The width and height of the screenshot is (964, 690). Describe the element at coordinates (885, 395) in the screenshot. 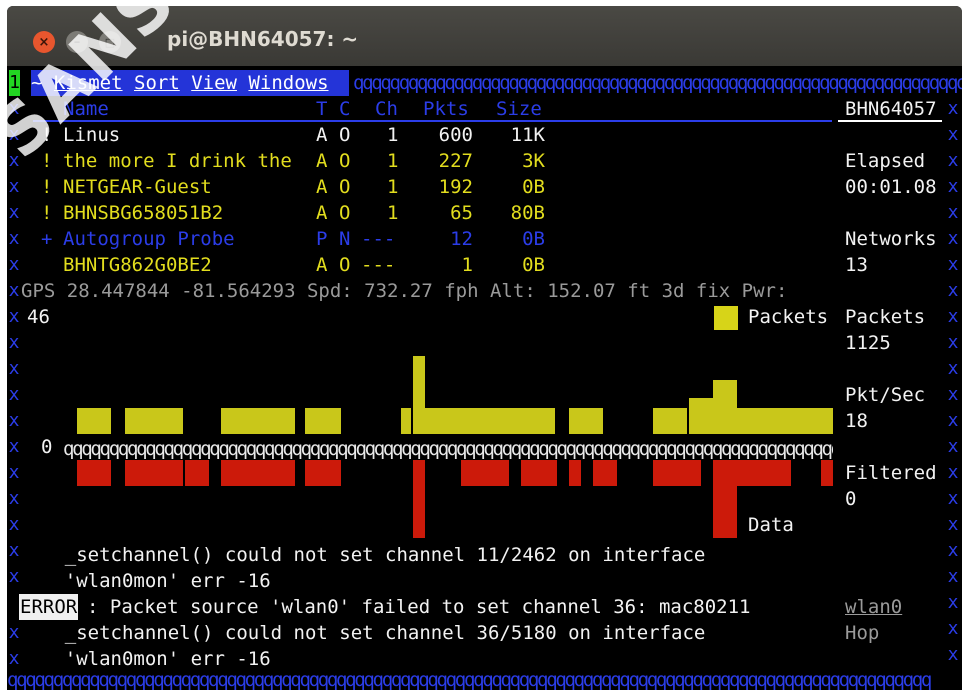

I see `pktsec-label: Pkt/Sec` at that location.